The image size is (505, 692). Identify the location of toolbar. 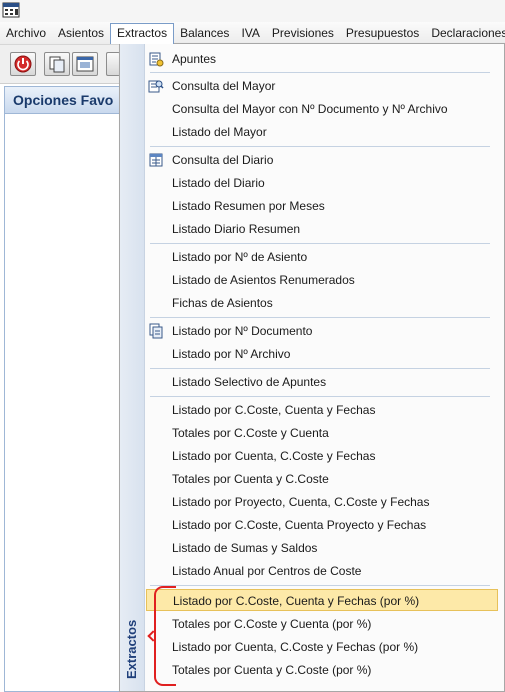
(60, 64).